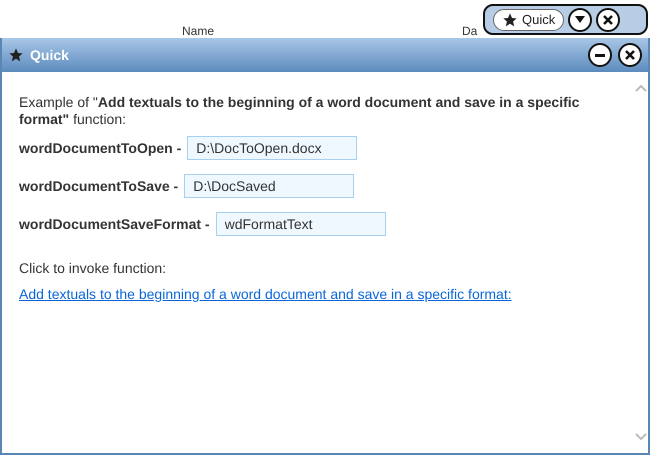 Image resolution: width=650 pixels, height=455 pixels. Describe the element at coordinates (50, 55) in the screenshot. I see `window-title: Quick` at that location.